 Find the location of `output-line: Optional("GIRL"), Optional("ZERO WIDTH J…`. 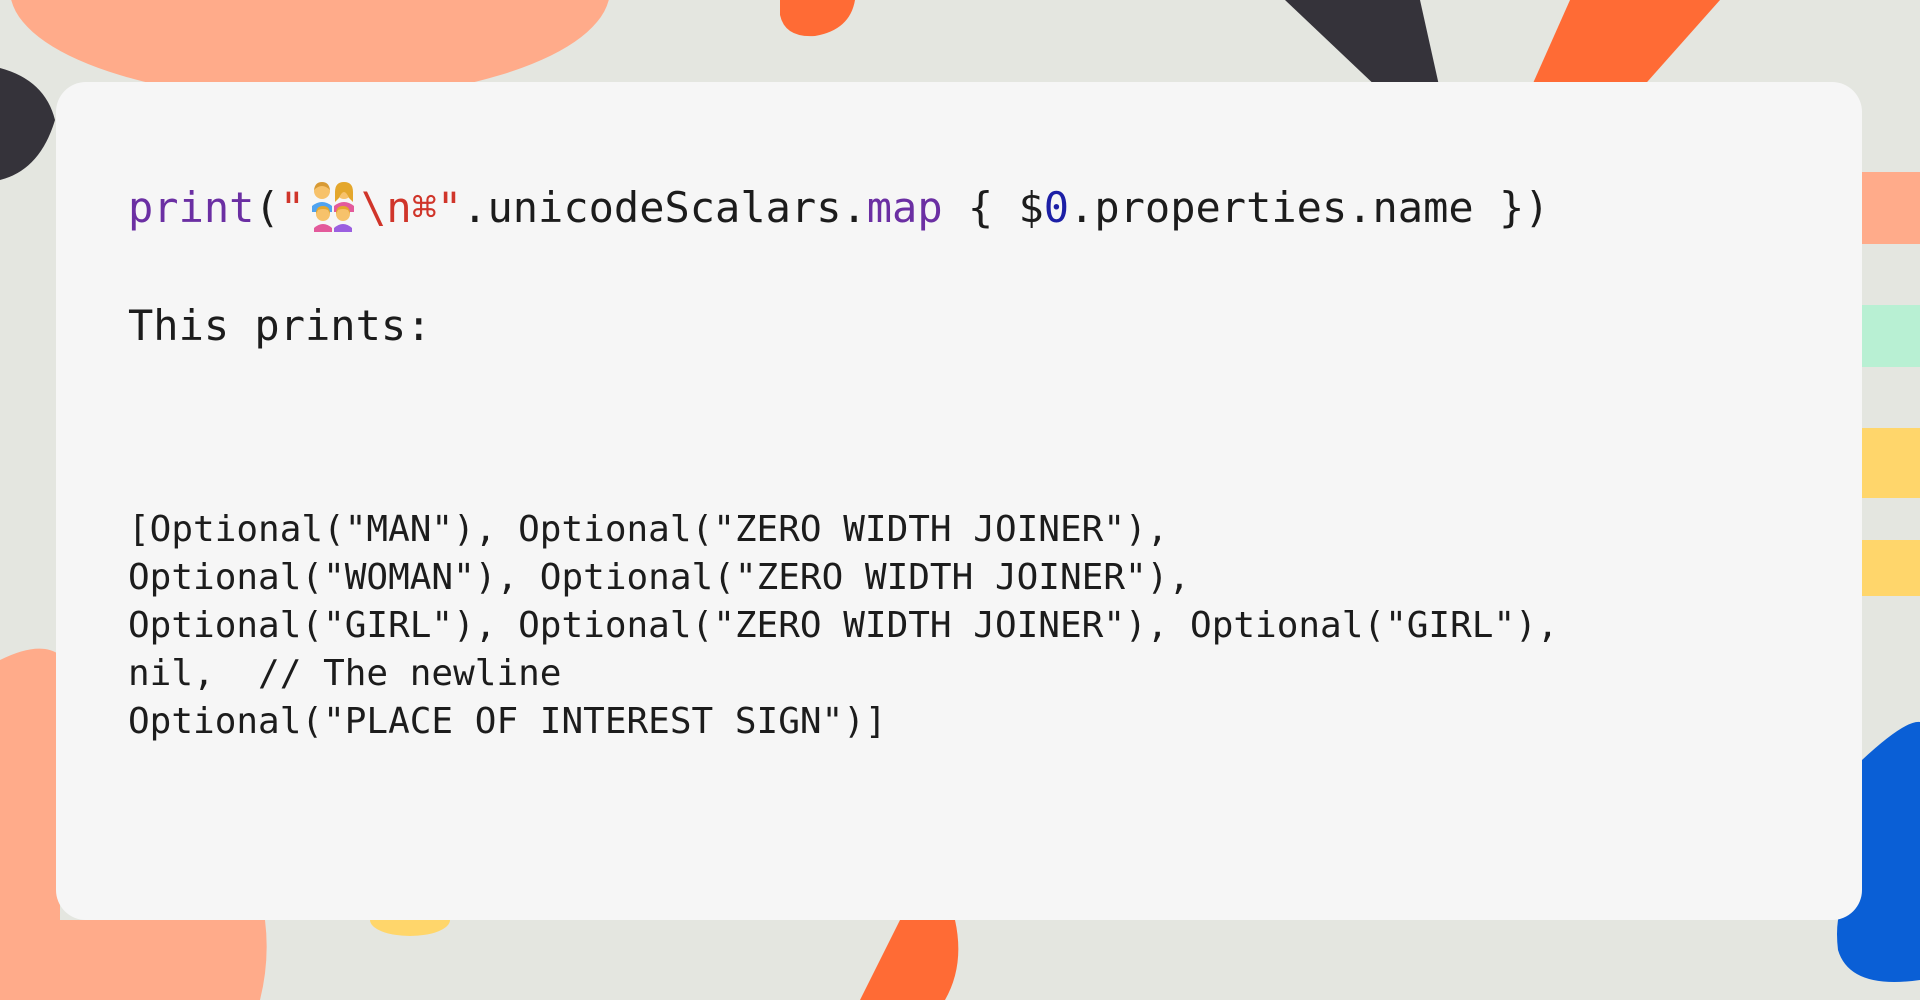

output-line: Optional("GIRL"), Optional("ZERO WIDTH J… is located at coordinates (843, 625).